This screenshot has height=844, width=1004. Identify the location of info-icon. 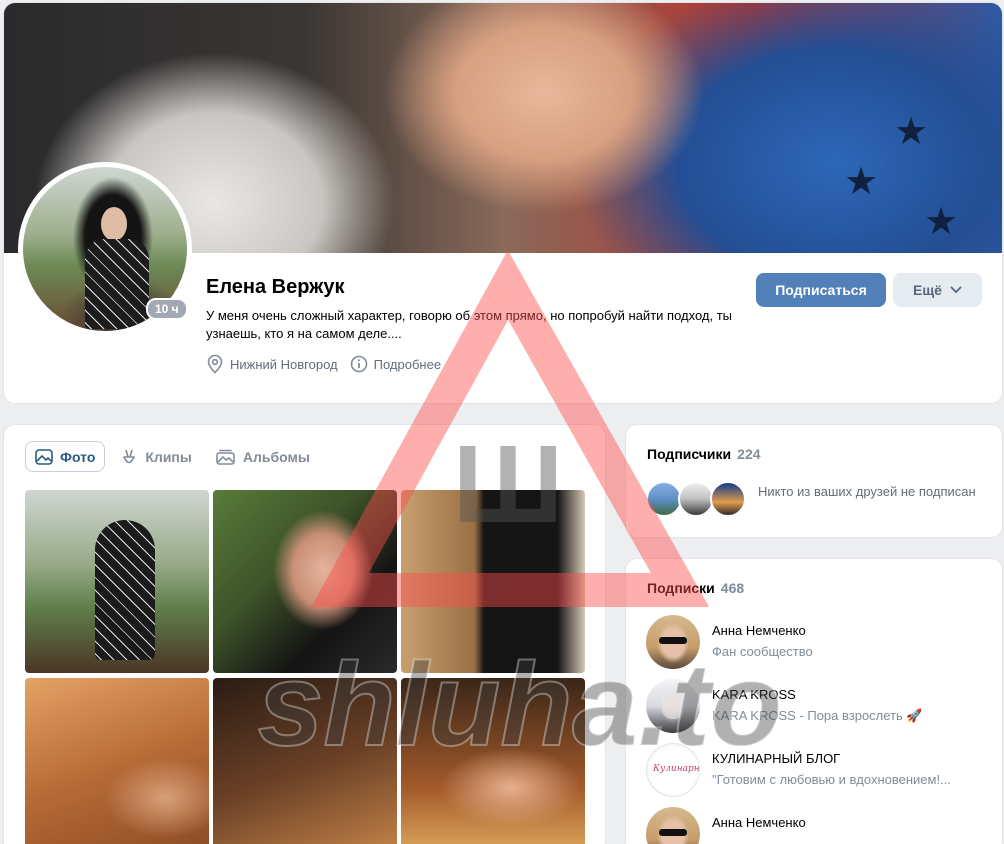
(358, 364).